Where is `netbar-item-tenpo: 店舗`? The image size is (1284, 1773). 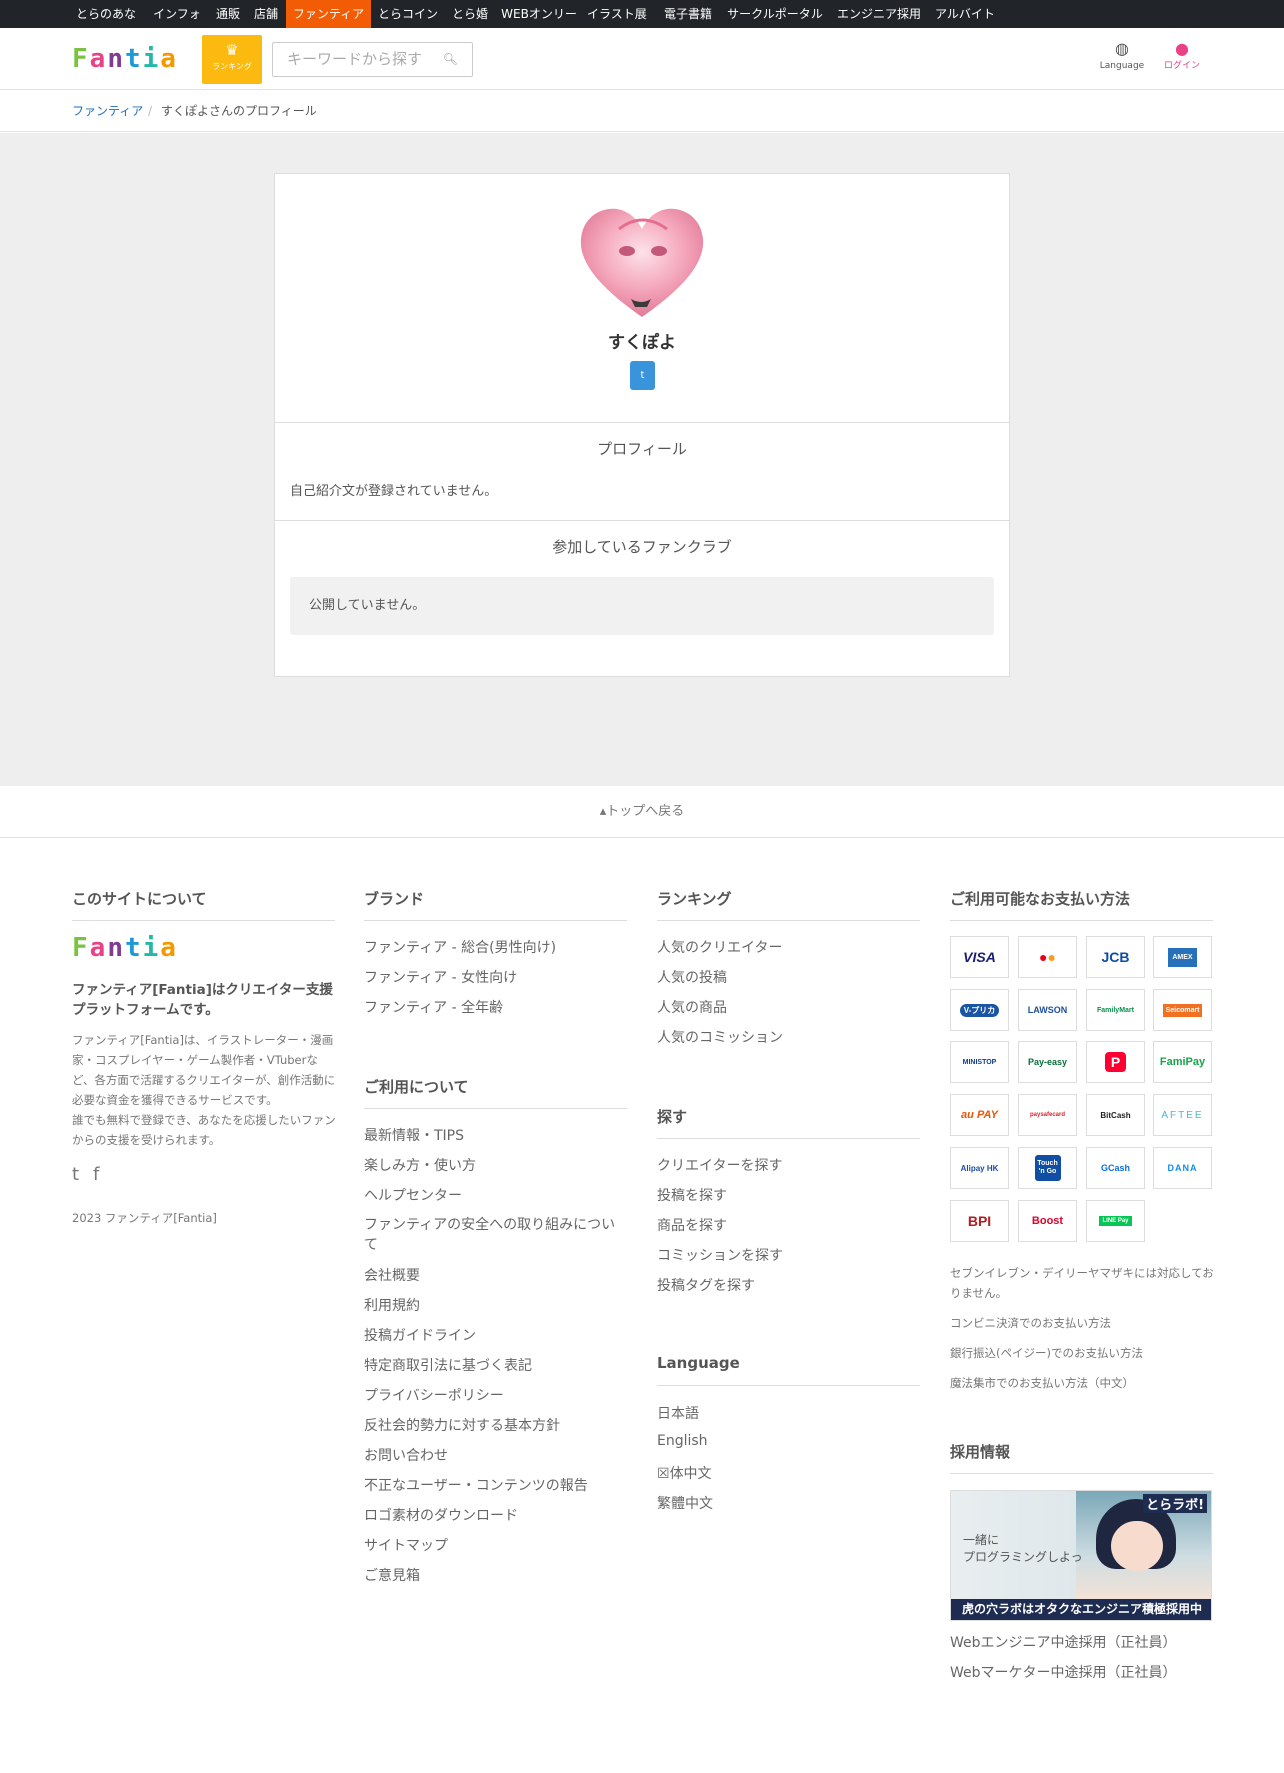
netbar-item-tenpo: 店舗 is located at coordinates (266, 14).